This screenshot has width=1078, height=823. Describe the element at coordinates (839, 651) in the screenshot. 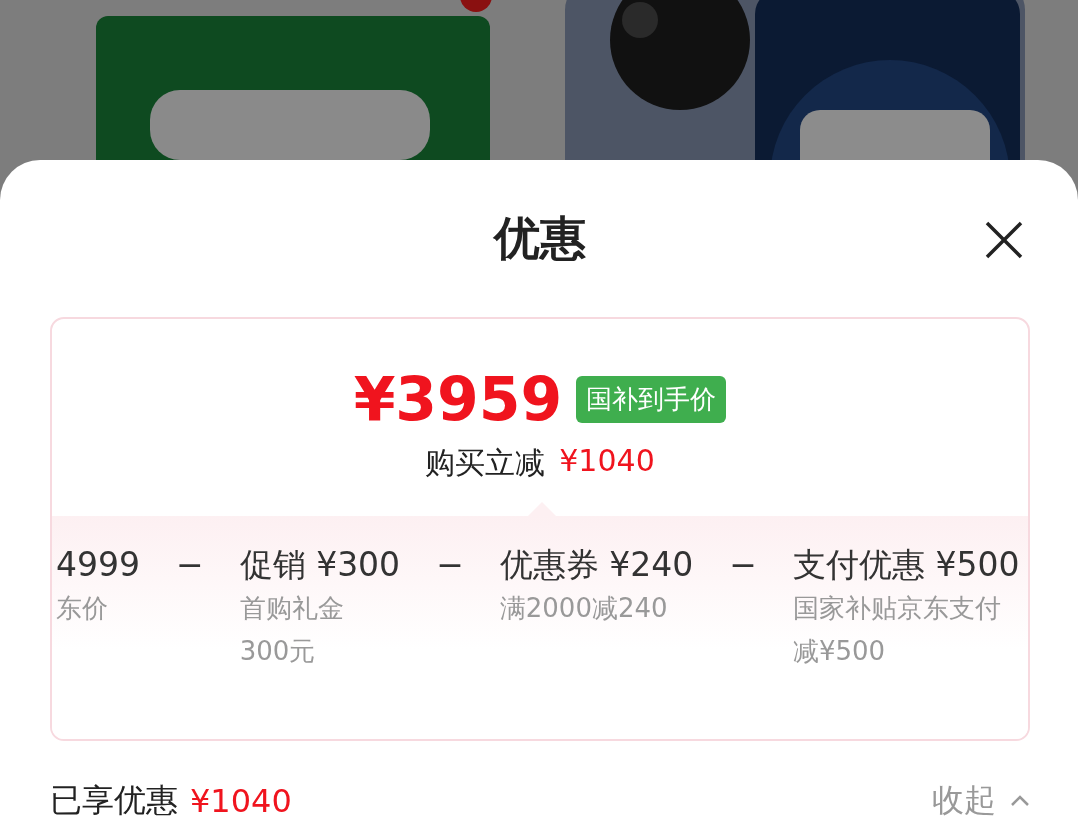

I see `breakdown-note: 减¥500` at that location.